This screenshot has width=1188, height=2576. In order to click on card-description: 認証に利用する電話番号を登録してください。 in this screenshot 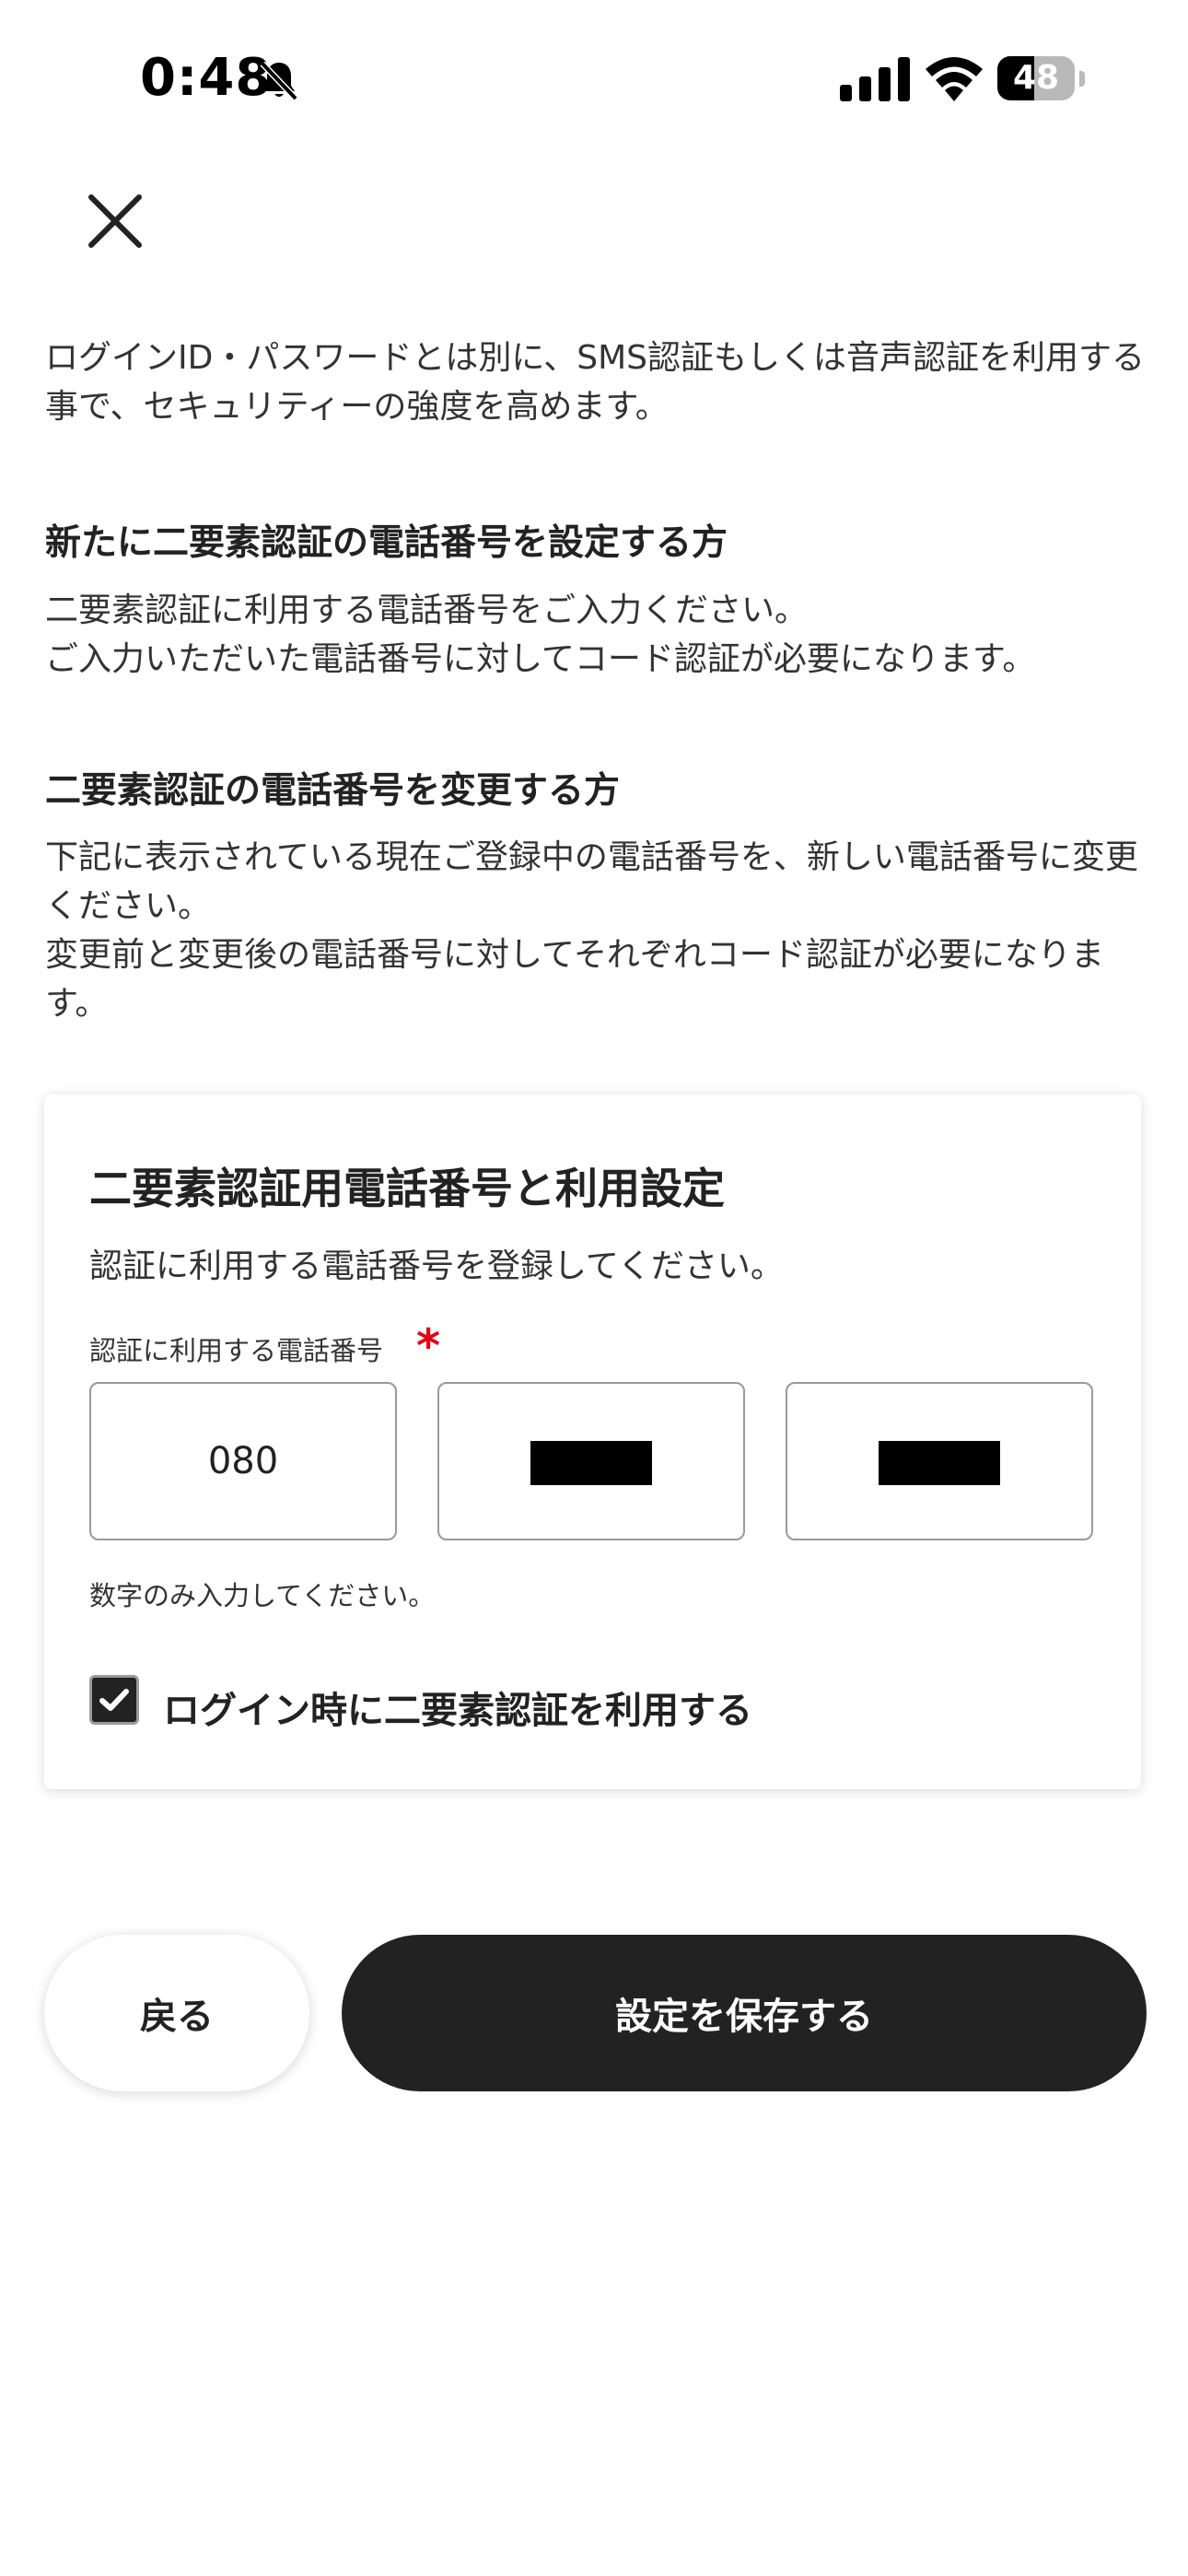, I will do `click(436, 1266)`.